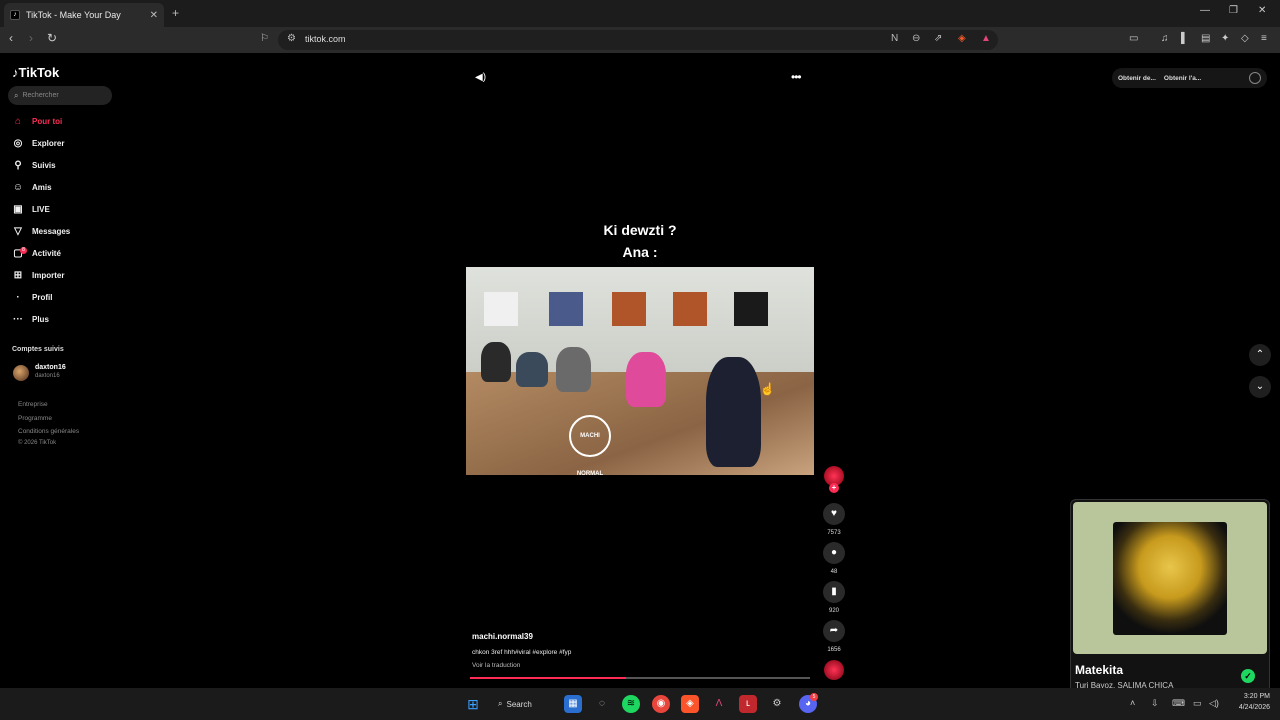  Describe the element at coordinates (30, 319) in the screenshot. I see `sidebar-item-plus: ··· Plus` at that location.